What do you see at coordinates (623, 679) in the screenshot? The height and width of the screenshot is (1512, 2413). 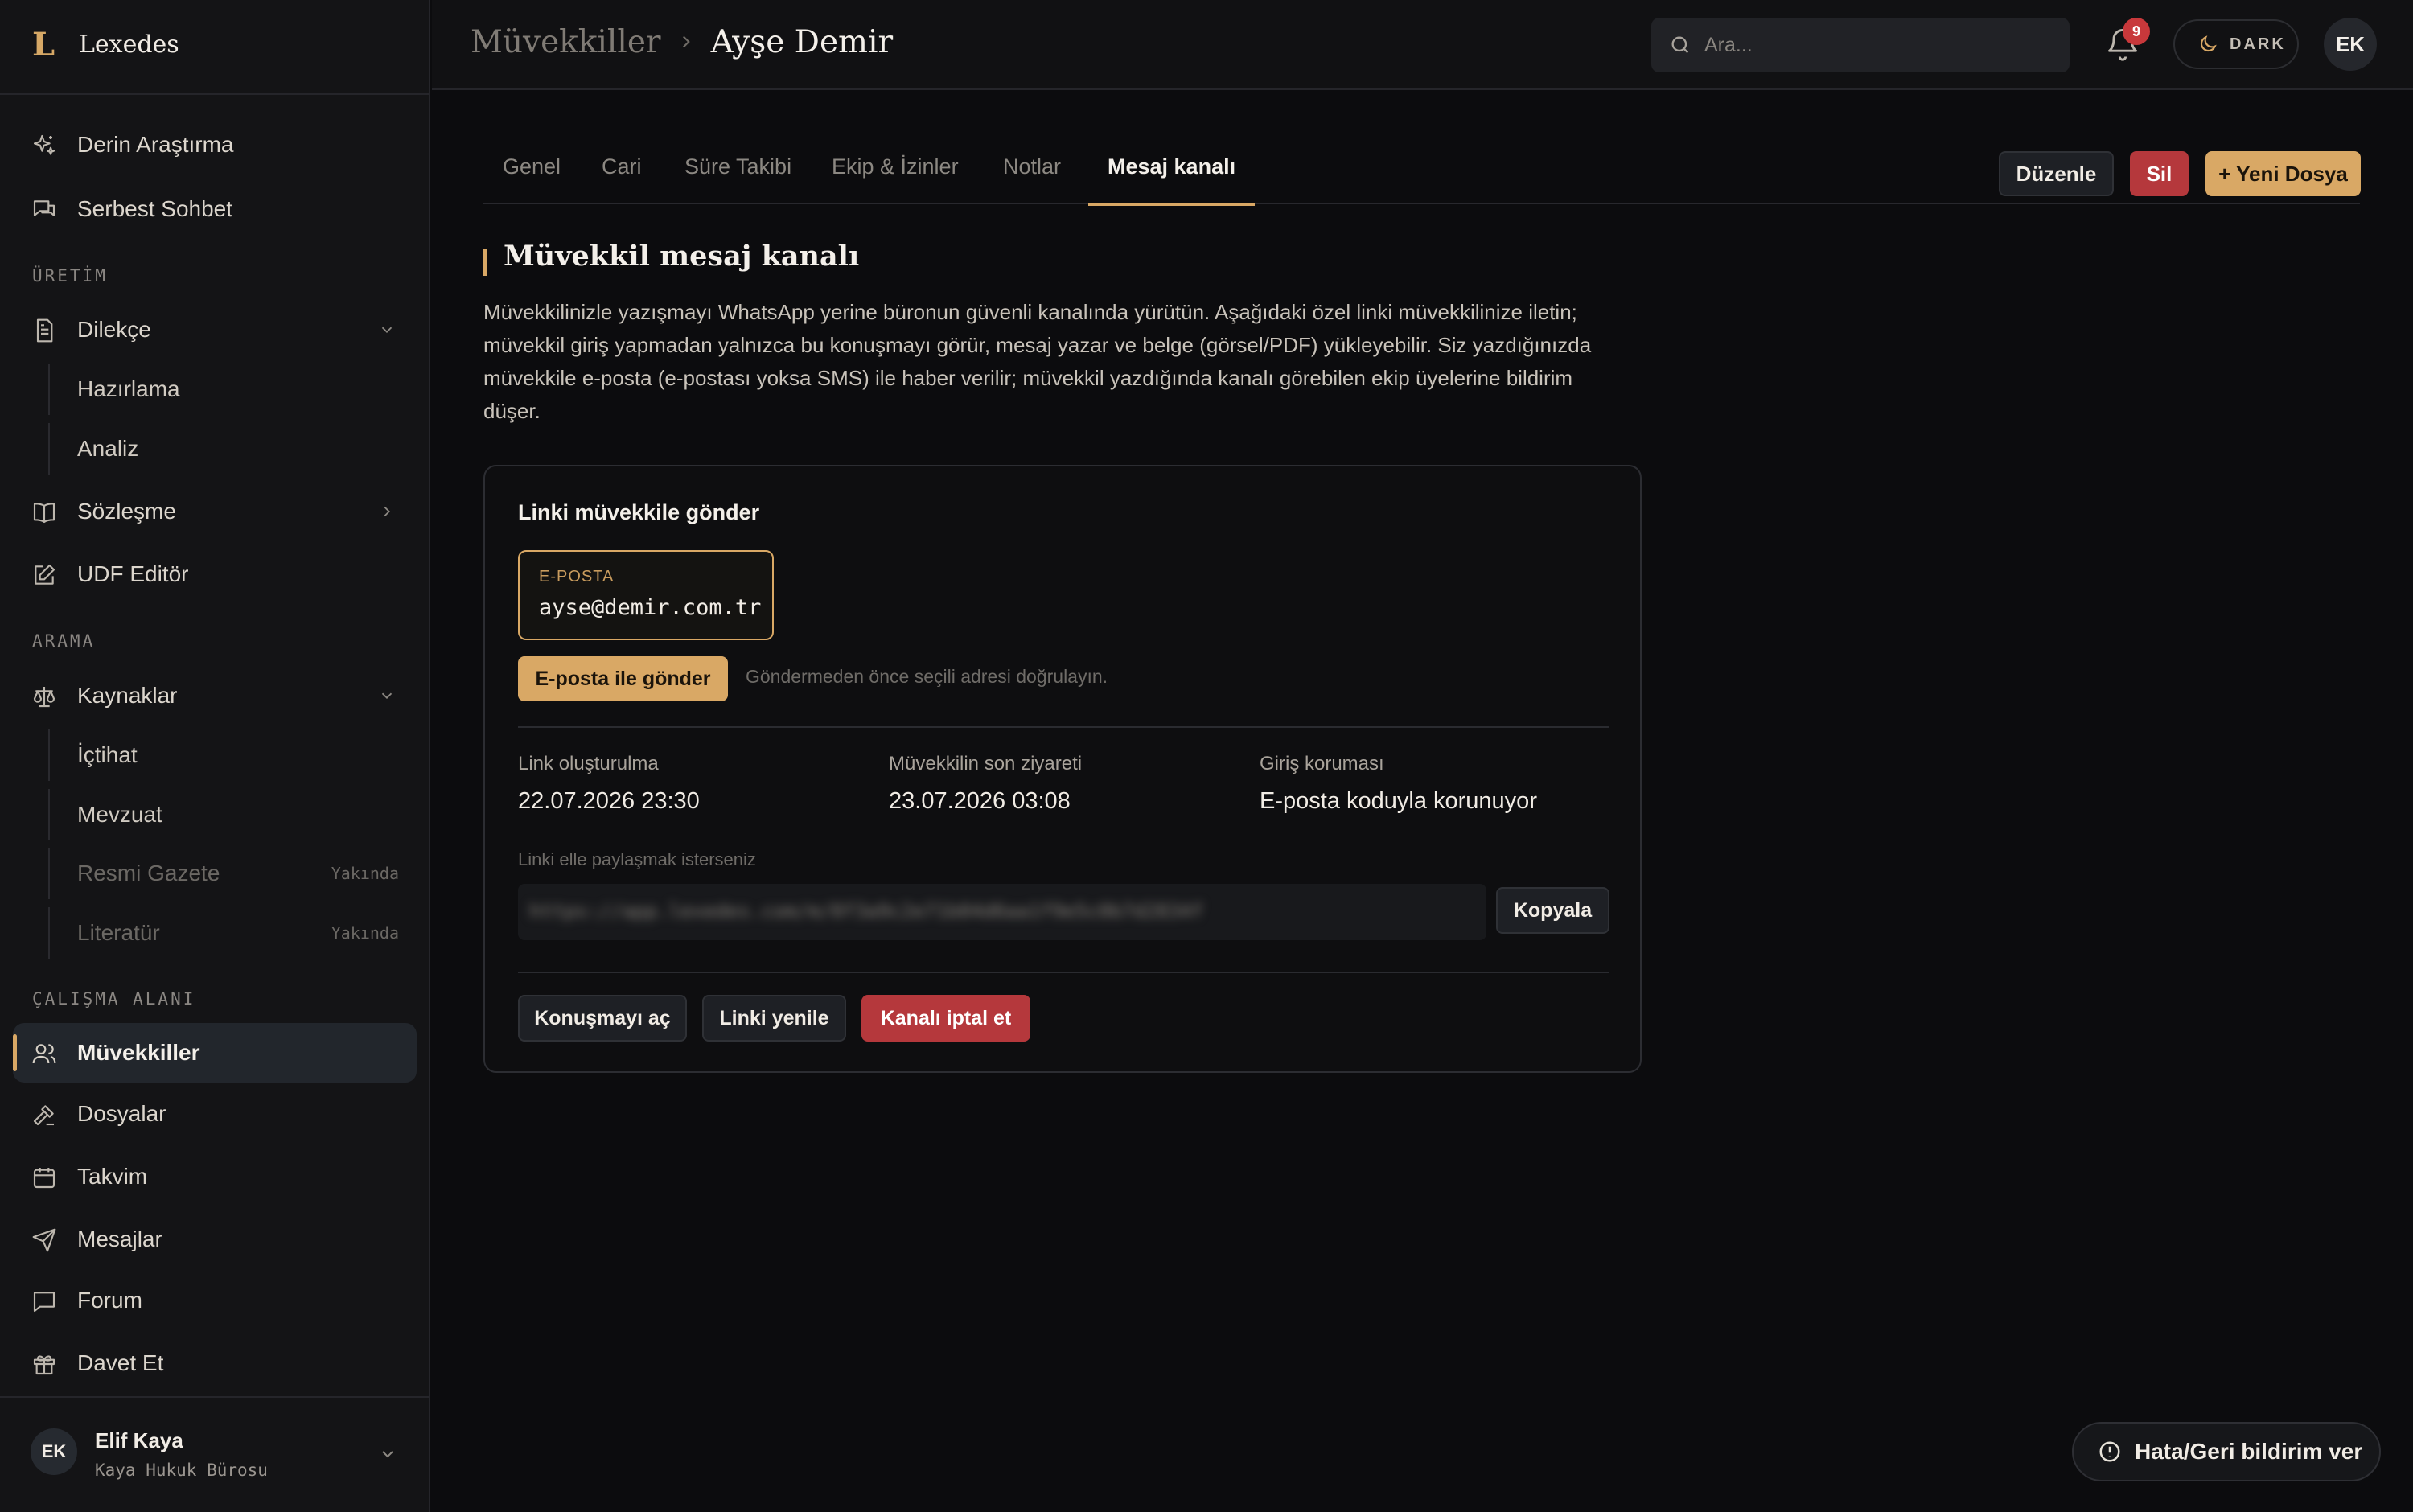 I see `send-email-button: E-posta ile gönder` at bounding box center [623, 679].